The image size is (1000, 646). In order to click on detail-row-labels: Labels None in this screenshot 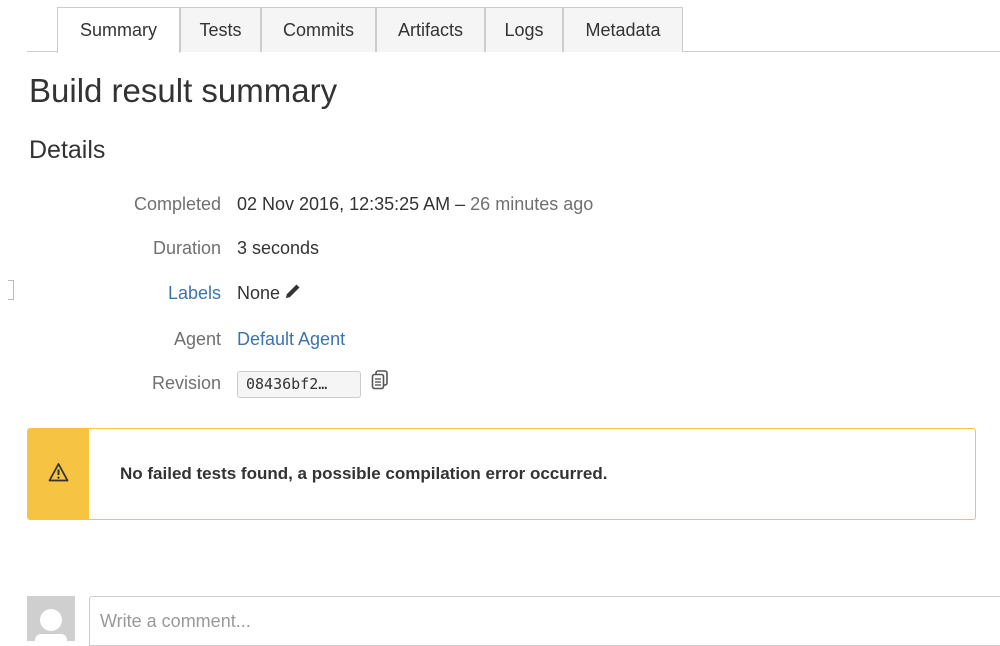, I will do `click(500, 293)`.